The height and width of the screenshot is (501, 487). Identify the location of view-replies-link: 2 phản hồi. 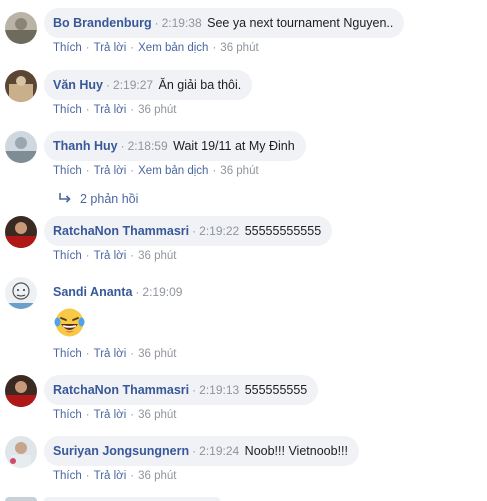
(98, 199).